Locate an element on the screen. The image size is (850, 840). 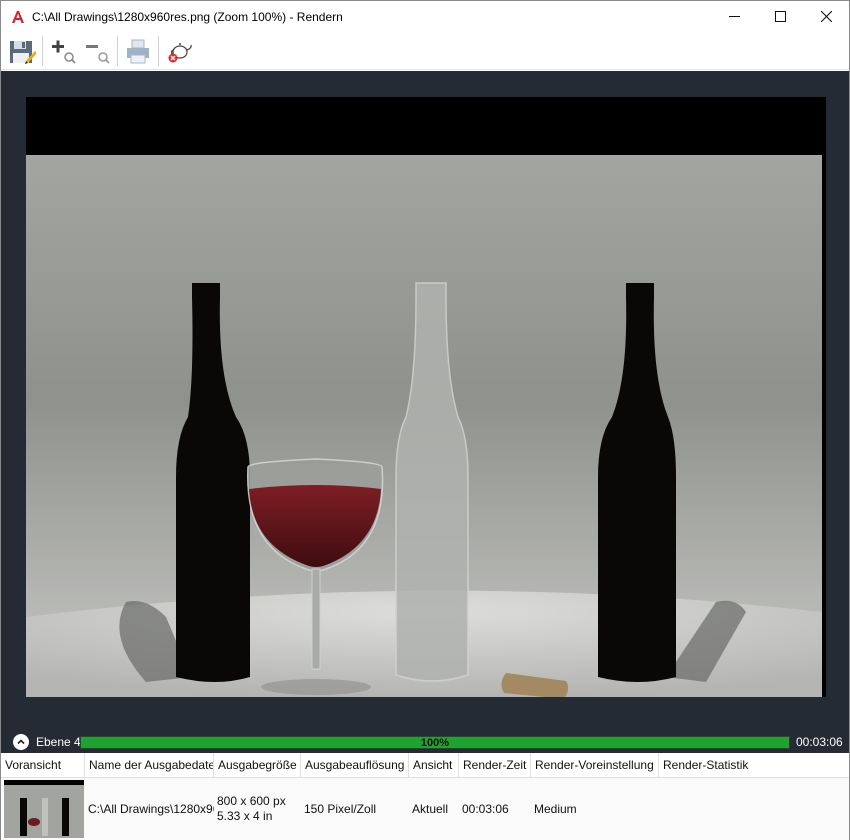
printer-icon is located at coordinates (138, 51).